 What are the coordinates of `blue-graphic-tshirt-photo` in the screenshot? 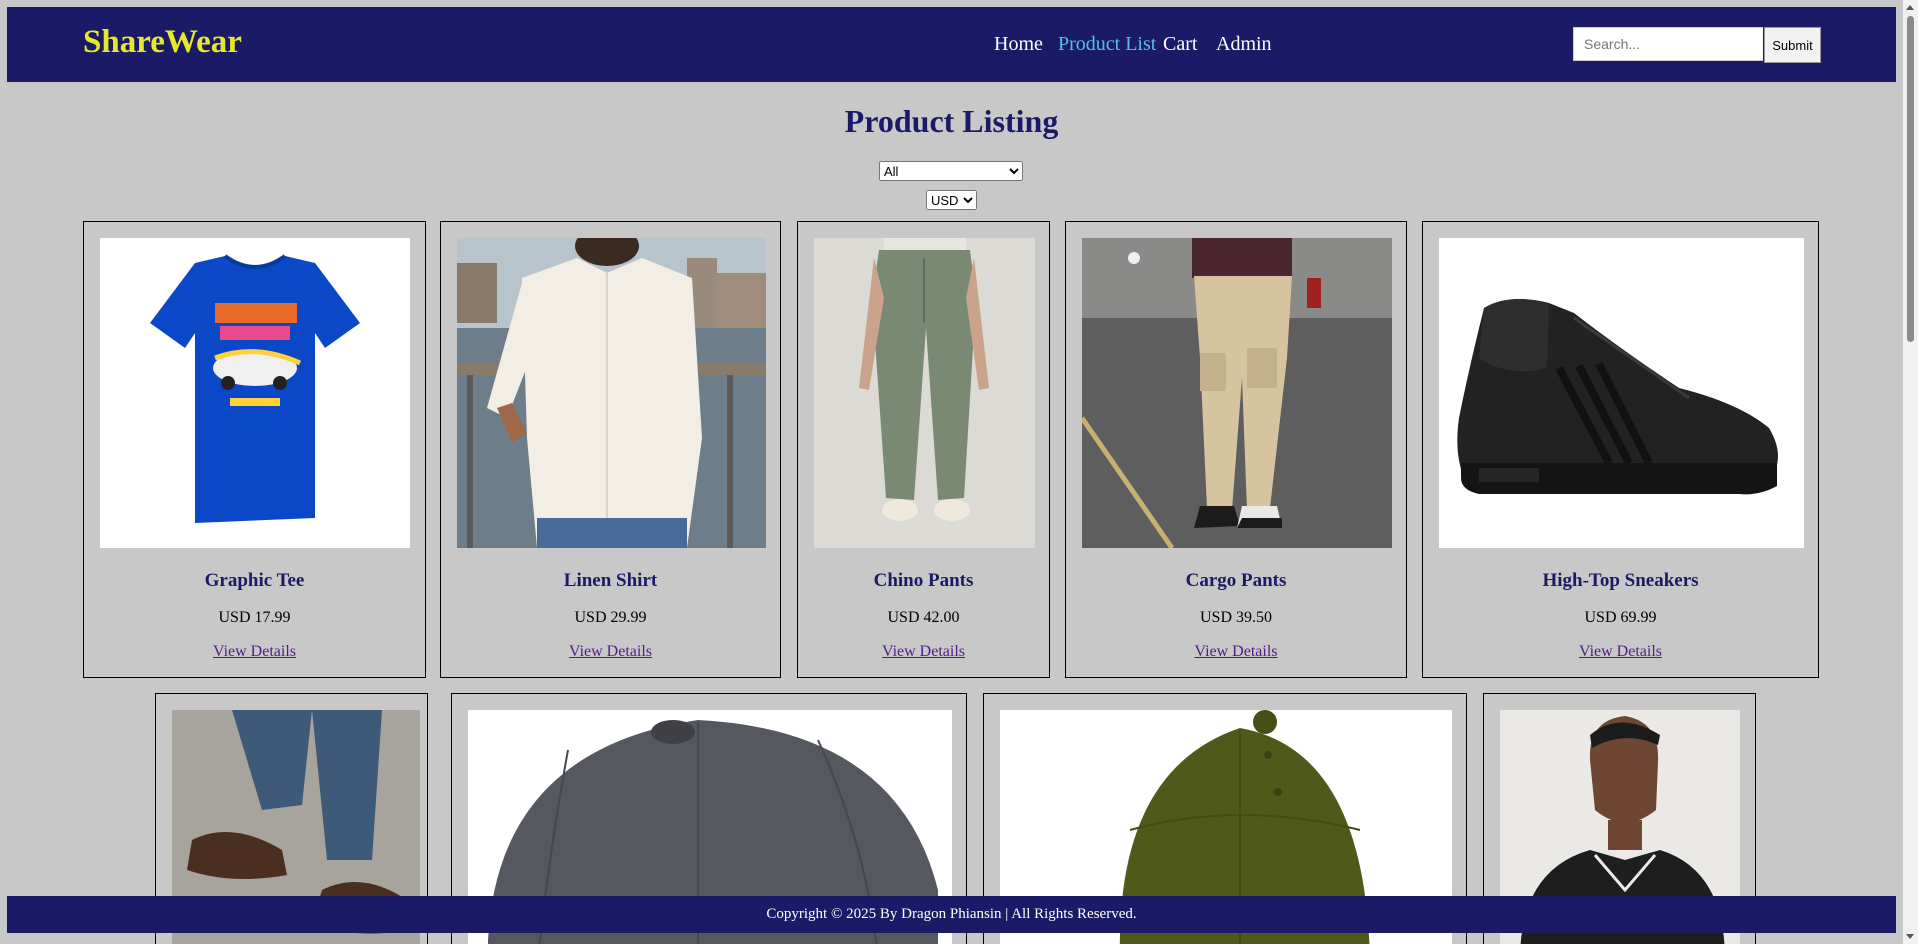 It's located at (255, 388).